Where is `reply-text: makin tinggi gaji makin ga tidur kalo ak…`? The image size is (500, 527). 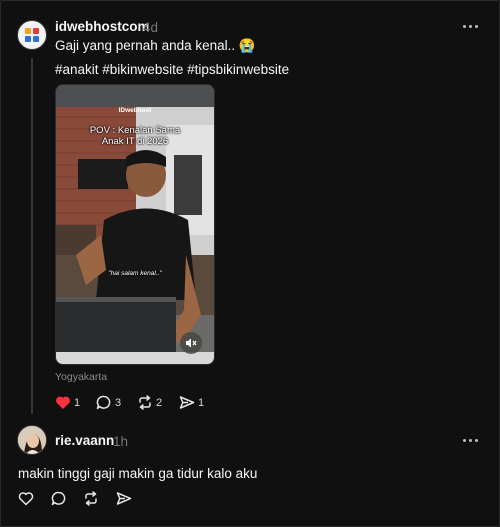
reply-text: makin tinggi gaji makin ga tidur kalo ak… is located at coordinates (138, 473).